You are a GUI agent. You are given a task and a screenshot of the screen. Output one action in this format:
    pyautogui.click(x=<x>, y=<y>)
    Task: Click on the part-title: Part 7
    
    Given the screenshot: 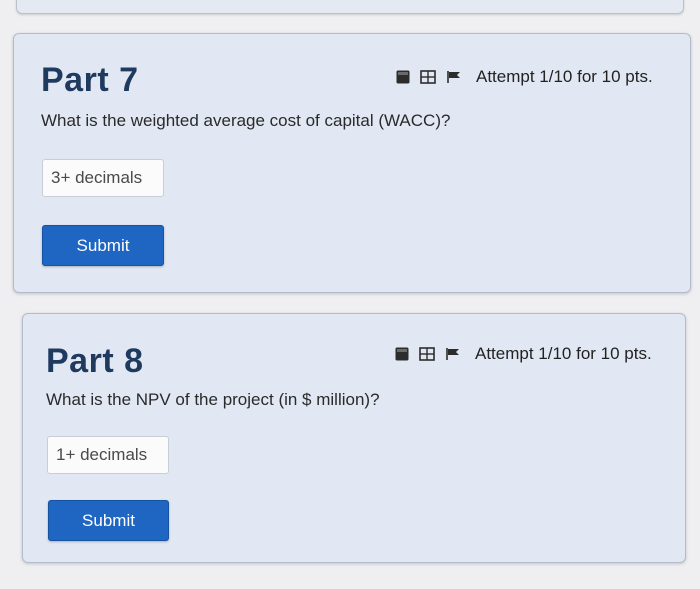 What is the action you would take?
    pyautogui.click(x=90, y=80)
    